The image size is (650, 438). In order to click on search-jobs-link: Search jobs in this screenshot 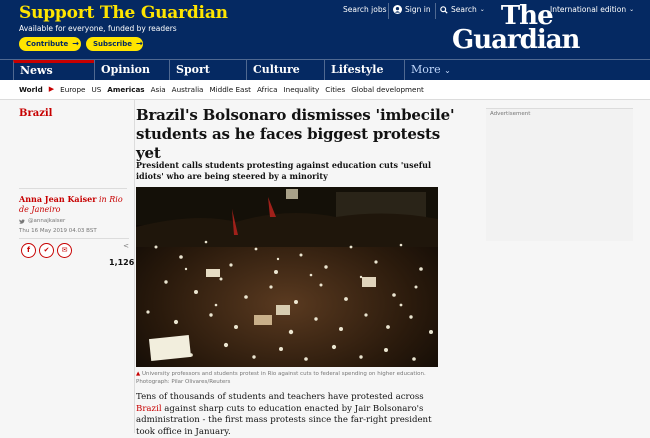, I will do `click(365, 9)`.